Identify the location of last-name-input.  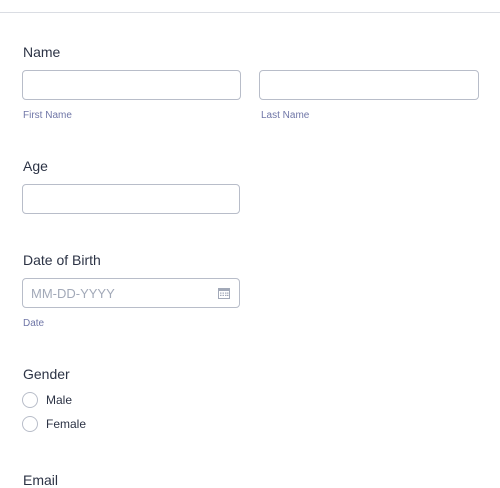
(369, 85).